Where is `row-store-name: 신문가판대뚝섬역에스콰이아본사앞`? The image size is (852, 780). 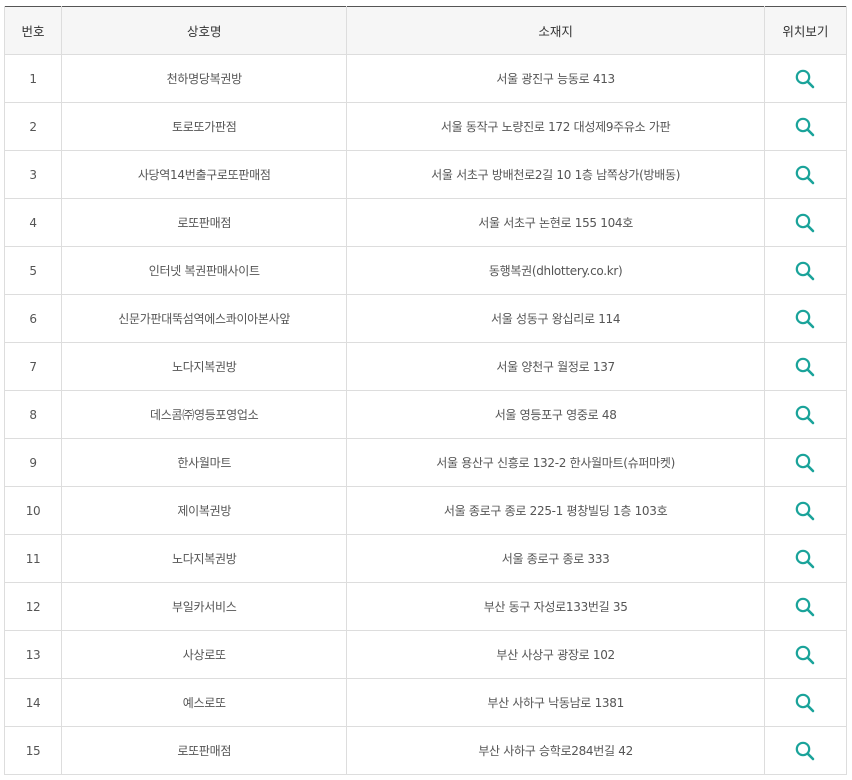 row-store-name: 신문가판대뚝섬역에스콰이아본사앞 is located at coordinates (204, 318).